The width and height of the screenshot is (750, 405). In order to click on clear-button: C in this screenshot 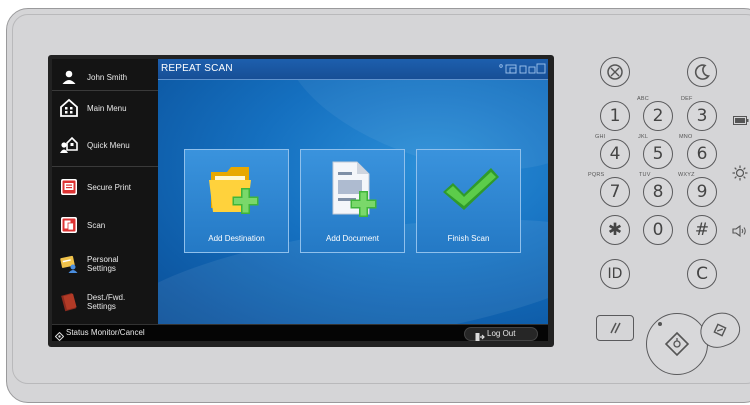, I will do `click(702, 274)`.